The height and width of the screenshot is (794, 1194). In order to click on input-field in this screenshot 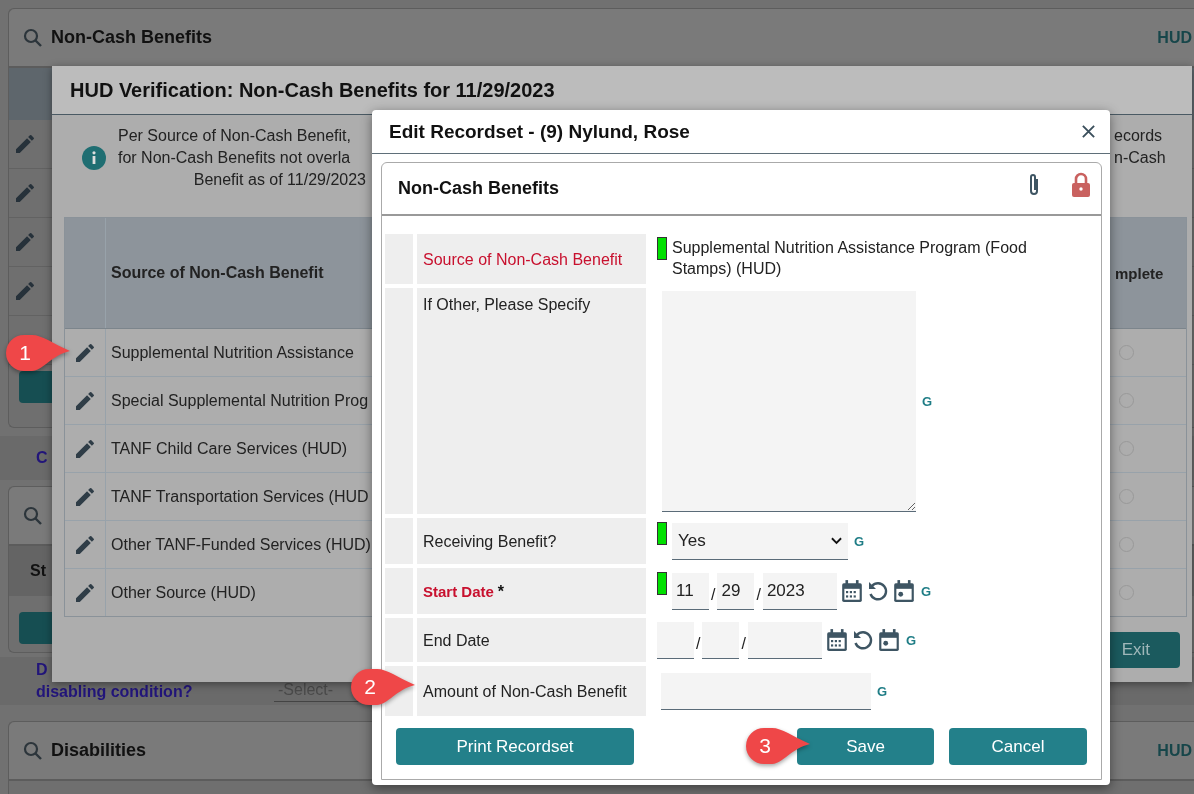, I will do `click(766, 691)`.